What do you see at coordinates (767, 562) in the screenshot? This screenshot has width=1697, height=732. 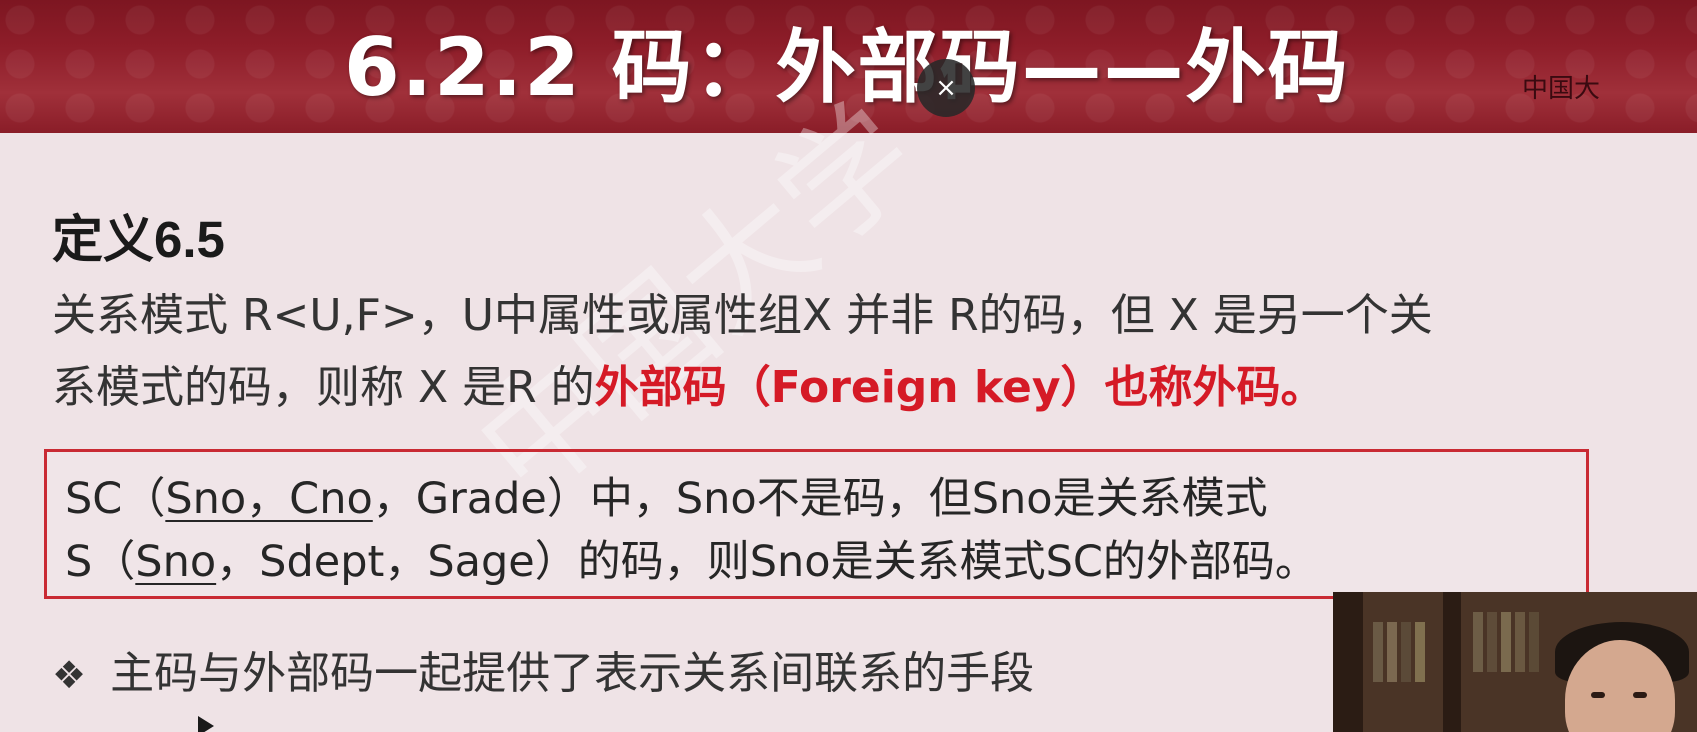 I see `example-line-2-suffix: ，Sdept，Sage）的码，则Sno是关系模式SC的外部码。` at bounding box center [767, 562].